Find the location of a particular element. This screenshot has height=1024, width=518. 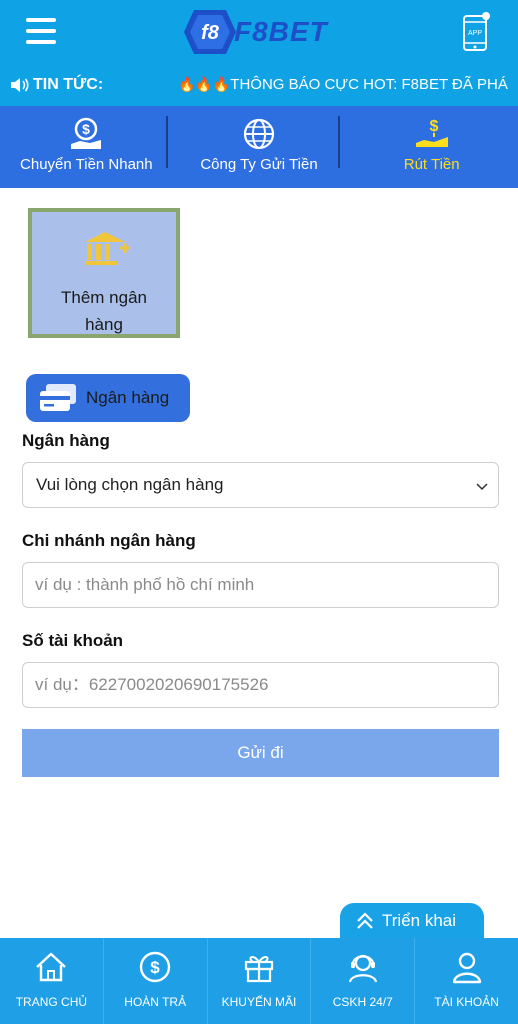

tab-label: Công Ty Gửi Tiền is located at coordinates (259, 164).